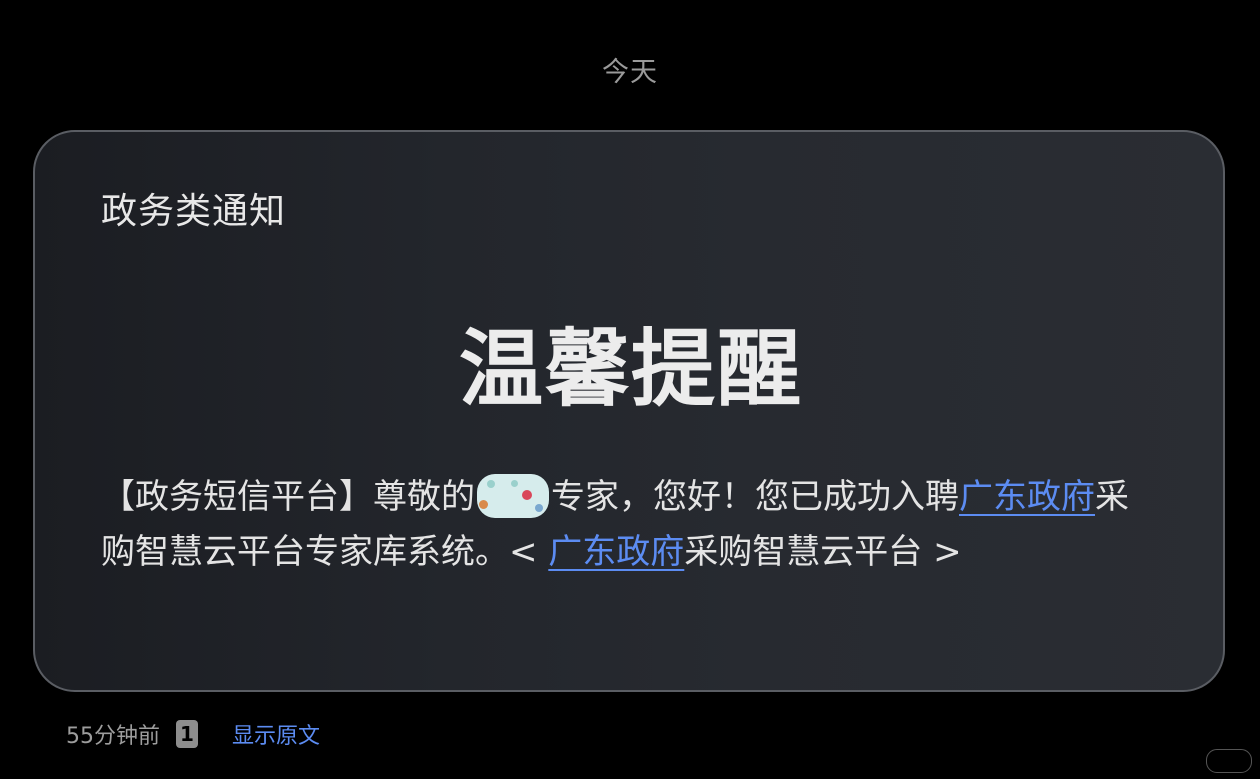 Image resolution: width=1260 pixels, height=779 pixels. I want to click on message-timestamp: 55分钟前, so click(113, 736).